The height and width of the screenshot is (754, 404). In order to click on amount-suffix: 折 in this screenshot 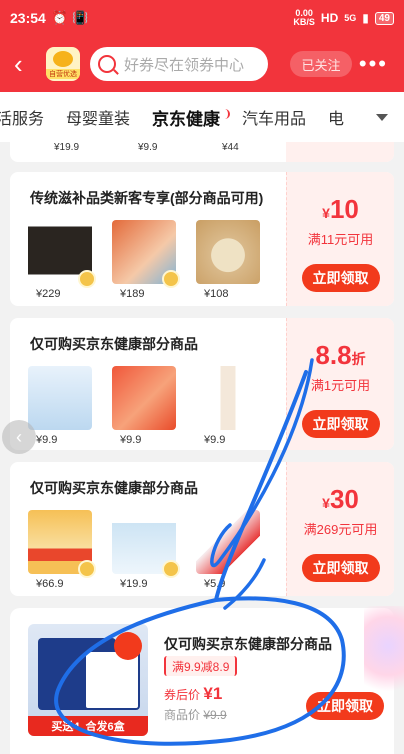, I will do `click(358, 359)`.